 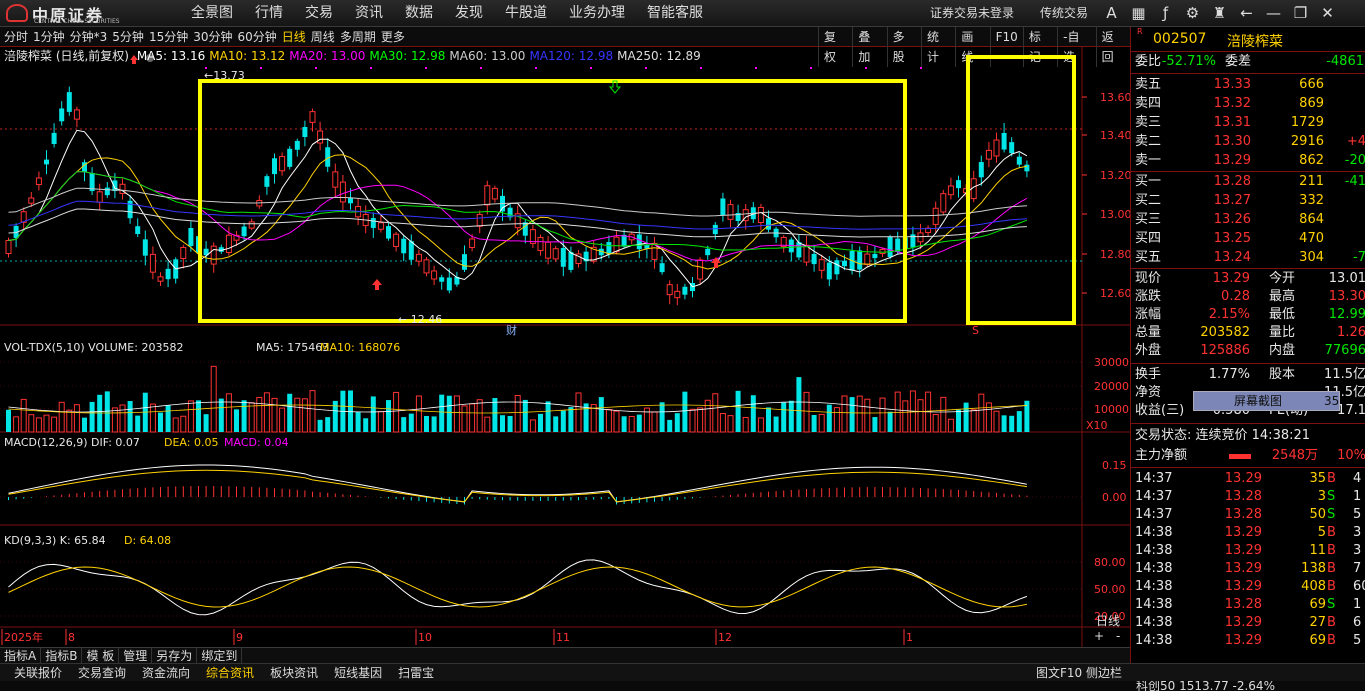 What do you see at coordinates (51, 37) in the screenshot?
I see `period-tab-1: 1分钟` at bounding box center [51, 37].